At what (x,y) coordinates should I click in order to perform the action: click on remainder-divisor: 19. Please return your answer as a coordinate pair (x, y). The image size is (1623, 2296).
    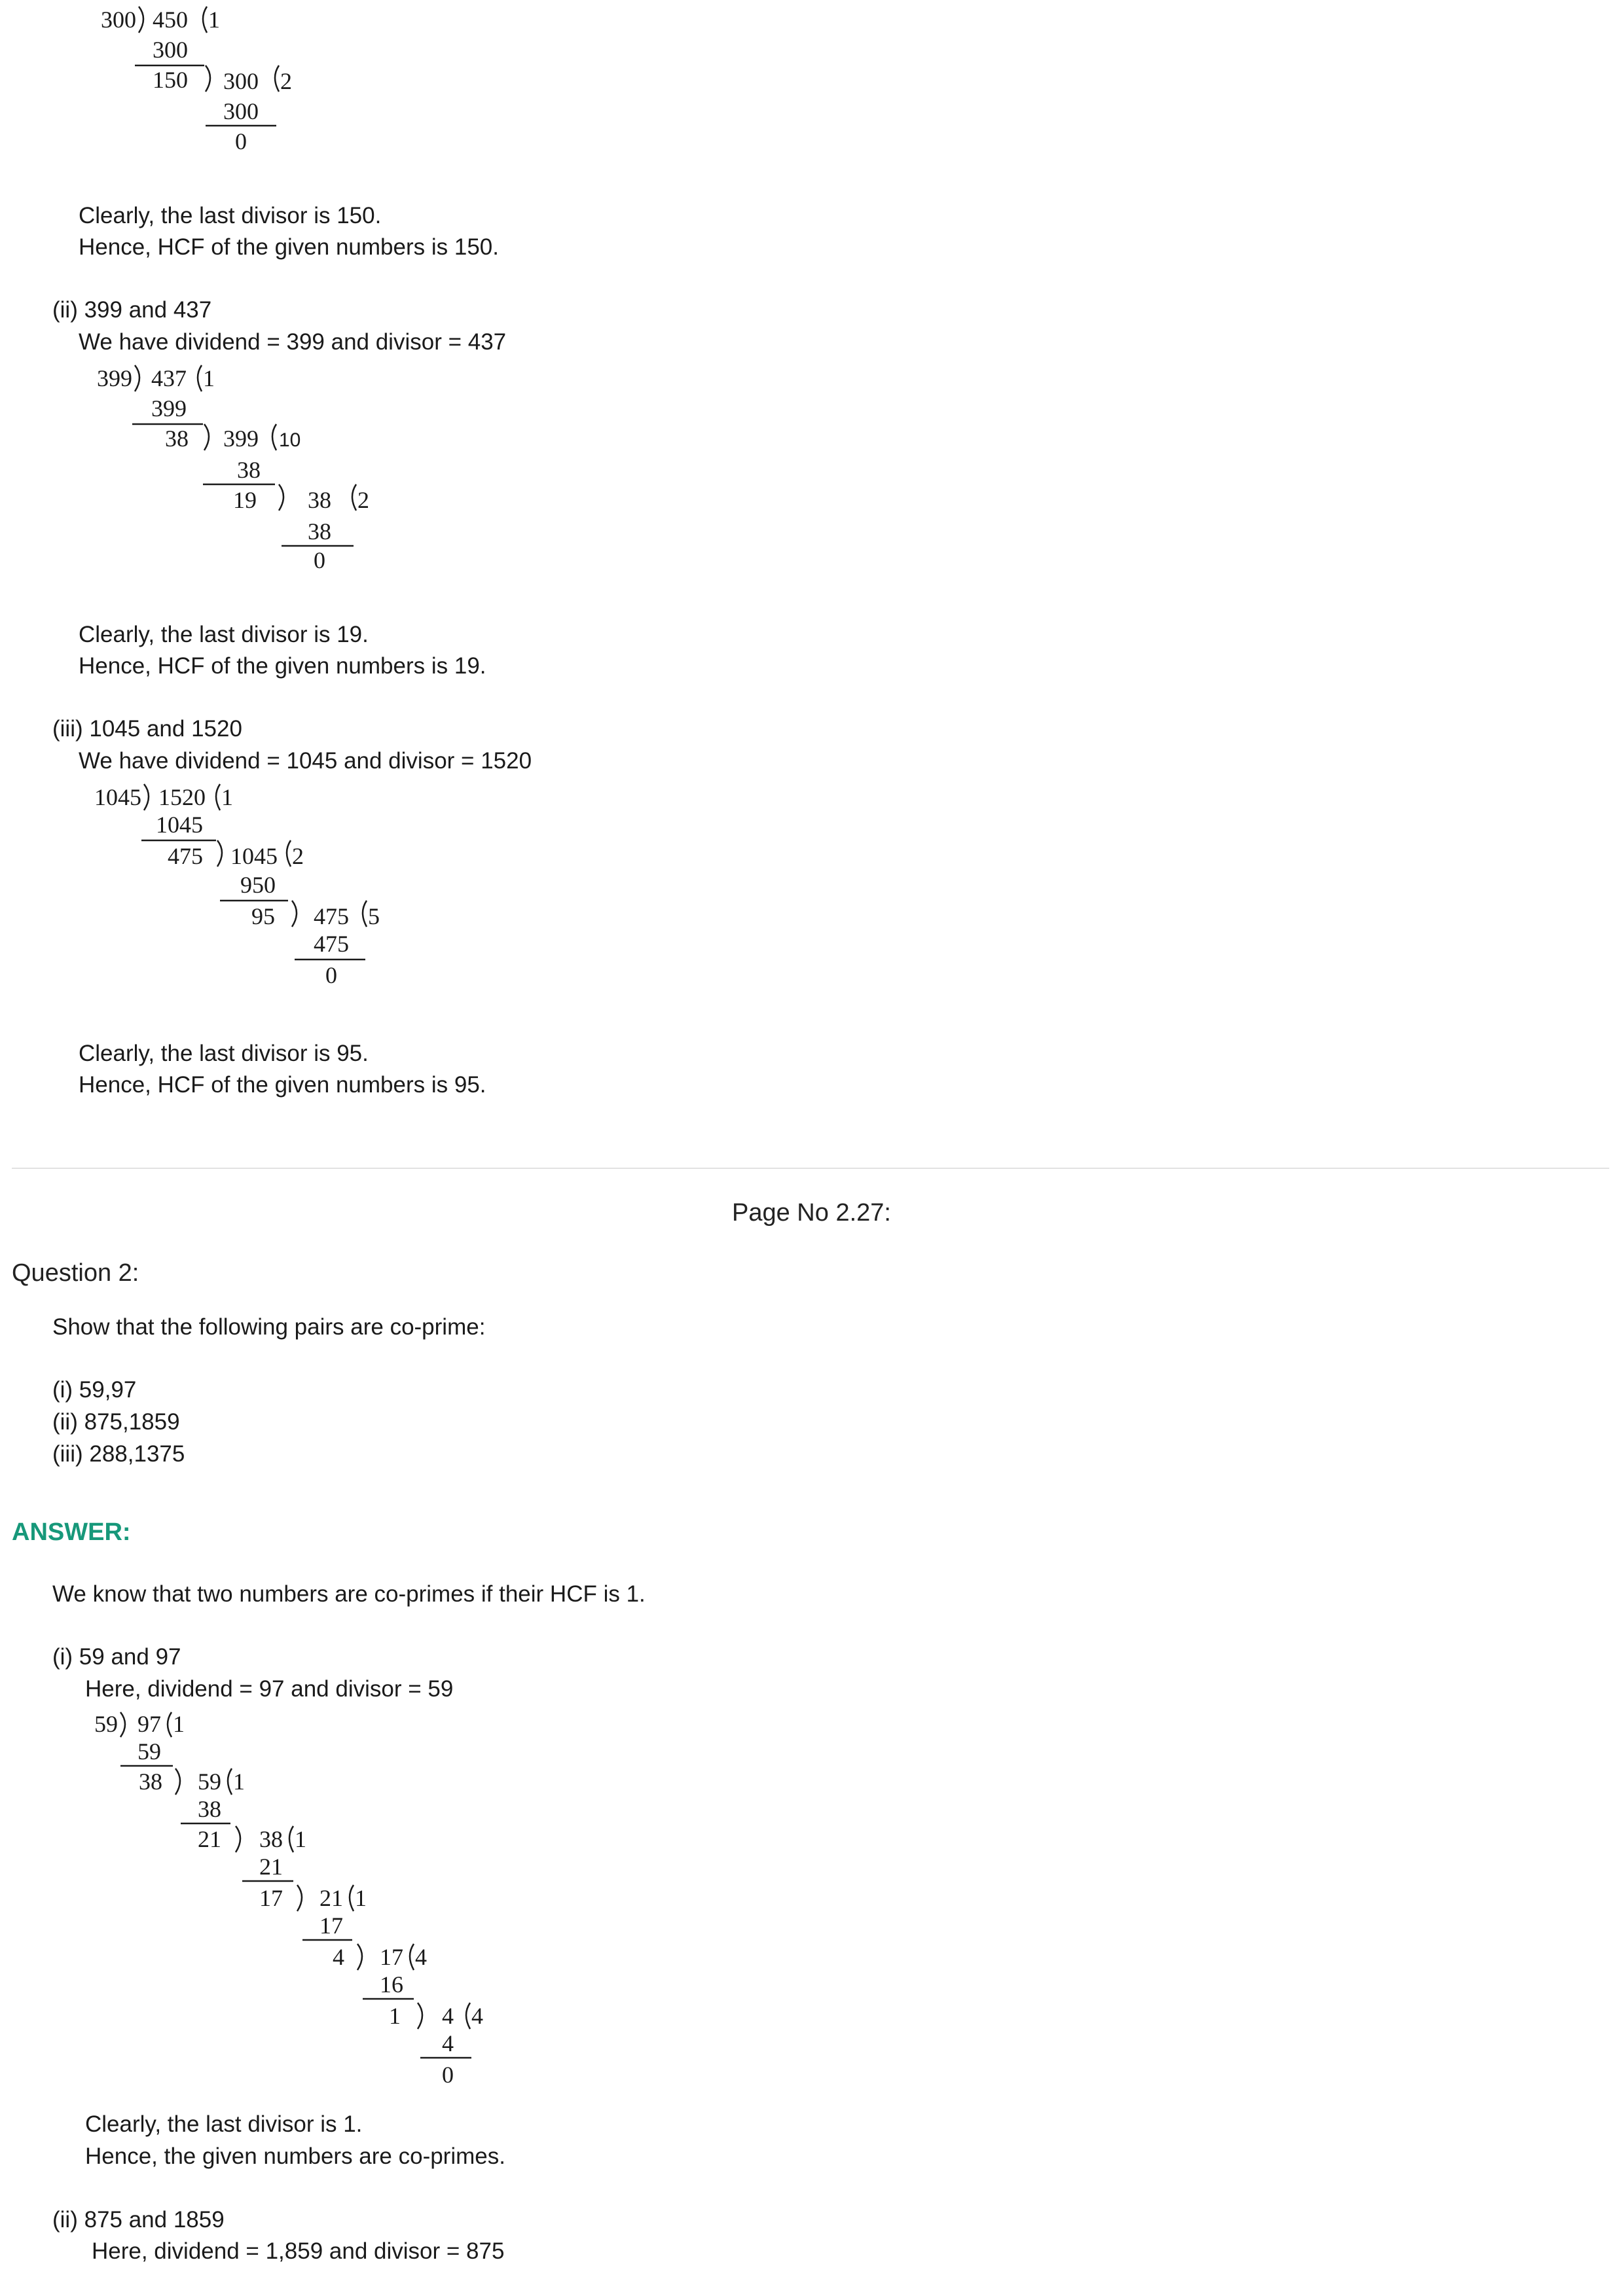
    Looking at the image, I should click on (245, 500).